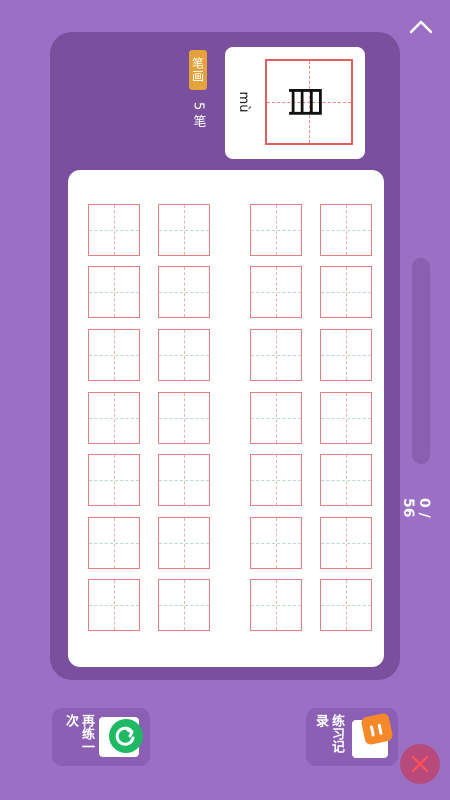  I want to click on practice-record-button: 练习记录, so click(352, 737).